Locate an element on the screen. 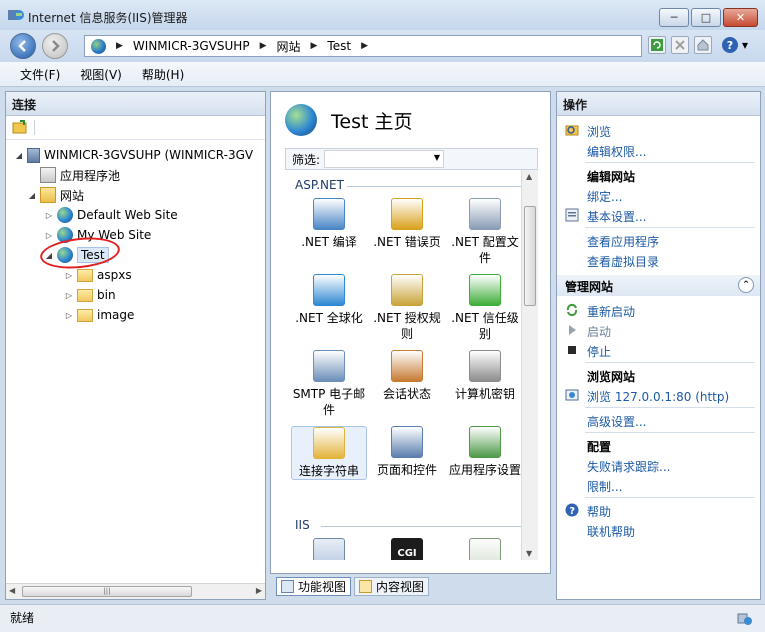  action-stop: 停止 is located at coordinates (599, 351).